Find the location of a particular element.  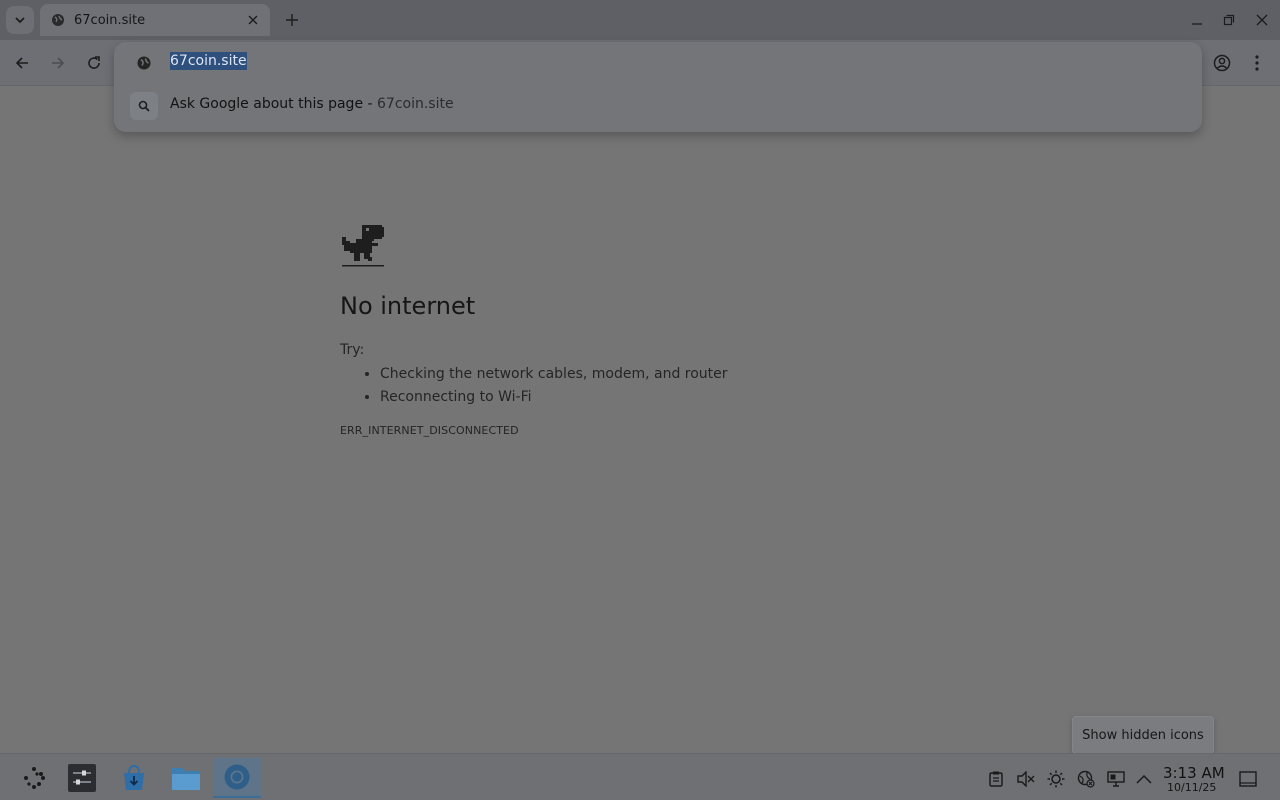

minimize-button is located at coordinates (1197, 20).